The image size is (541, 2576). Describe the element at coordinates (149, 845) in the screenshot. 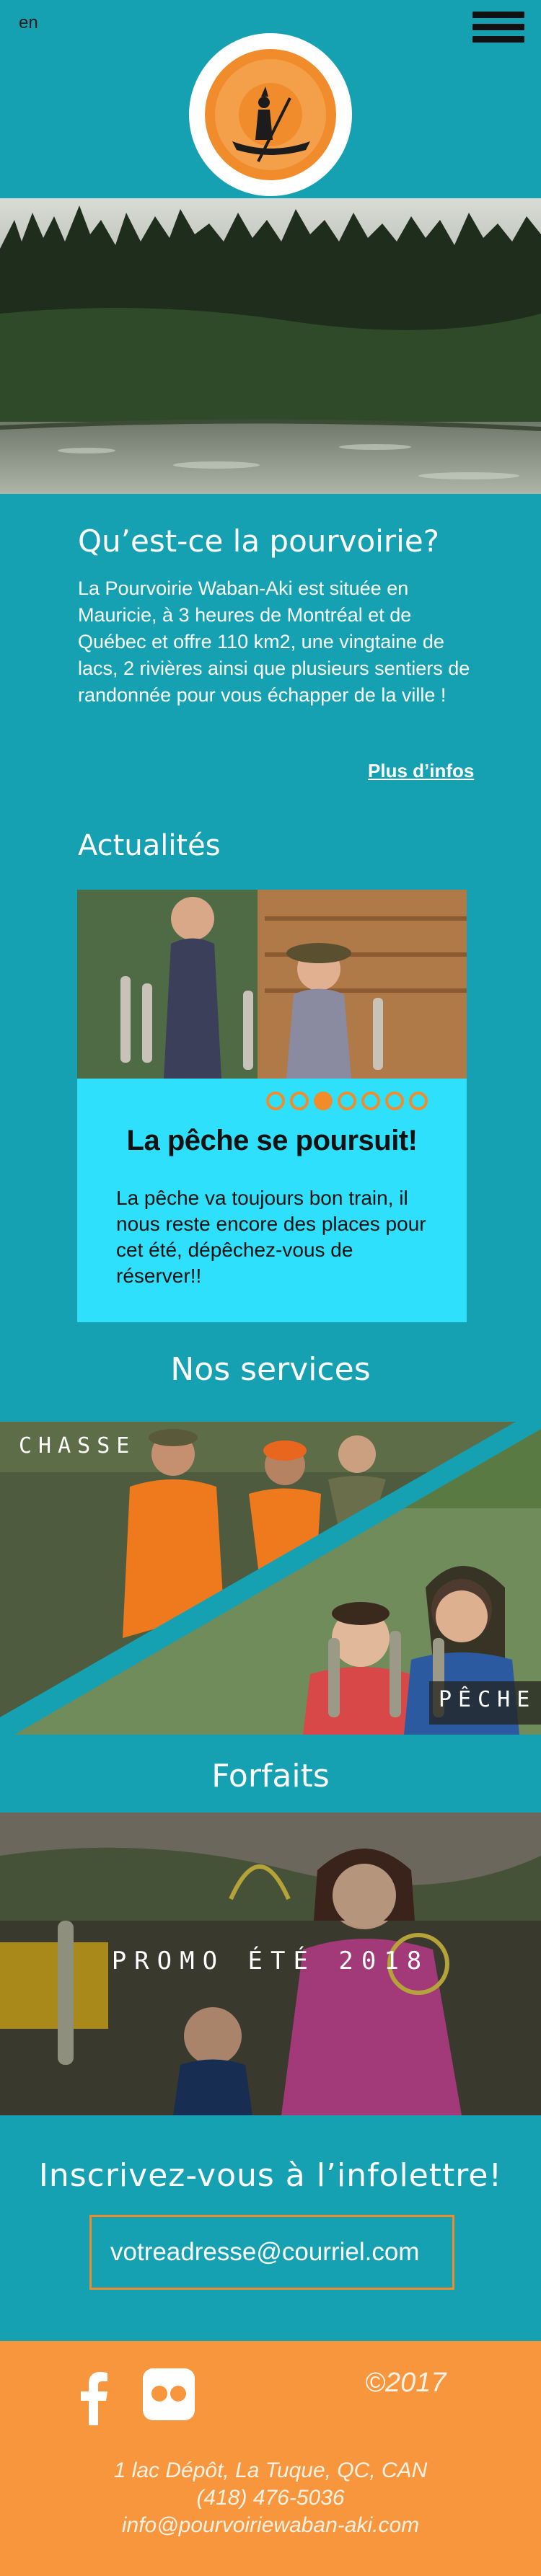

I see `news-title: Actualités` at that location.